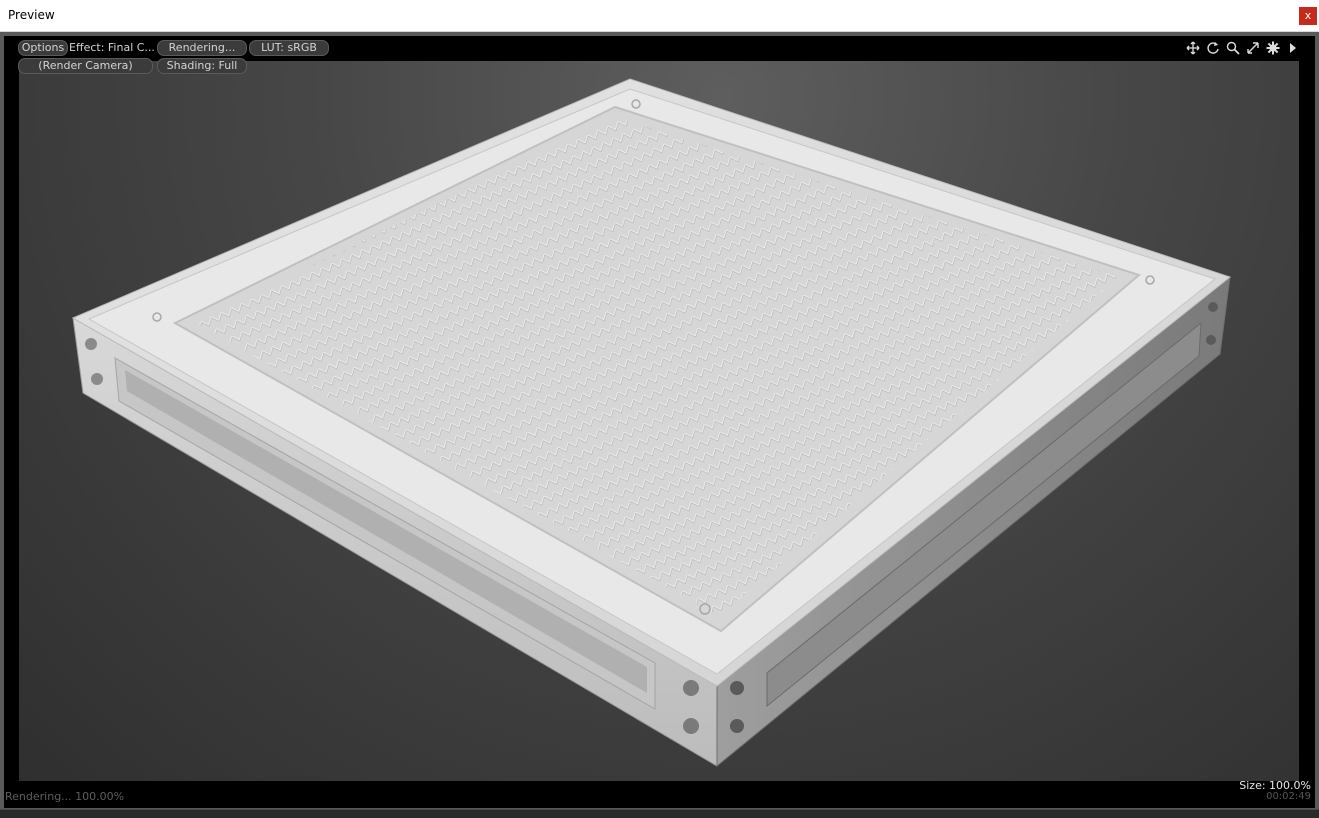  What do you see at coordinates (1253, 48) in the screenshot?
I see `fit-icon` at bounding box center [1253, 48].